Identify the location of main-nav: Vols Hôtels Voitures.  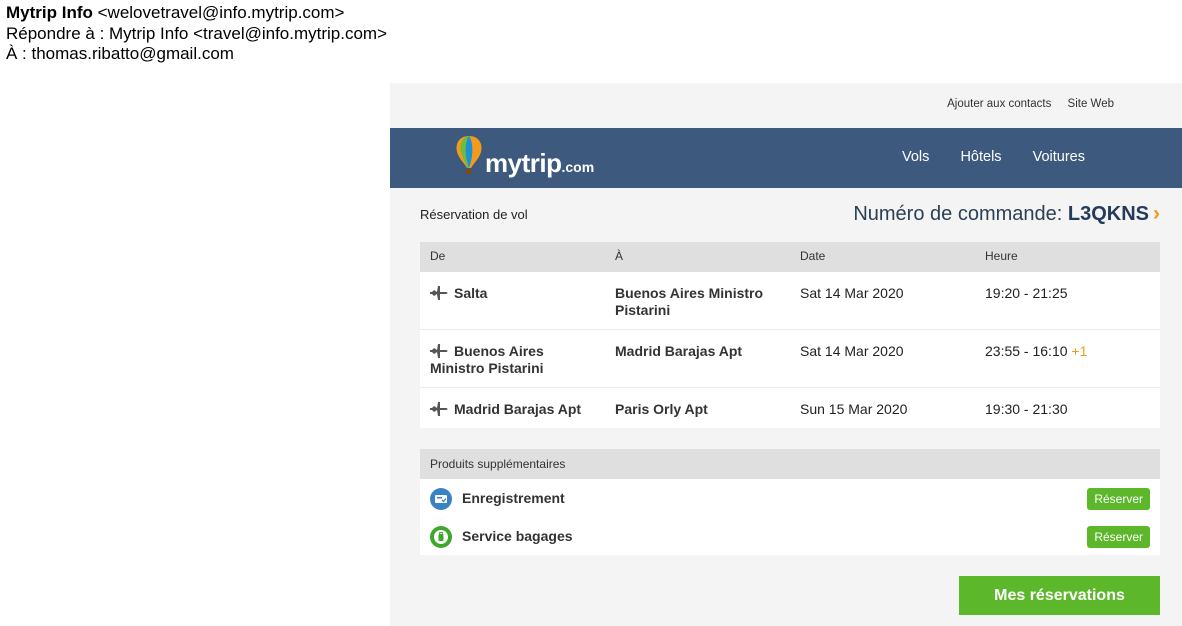
(980, 157).